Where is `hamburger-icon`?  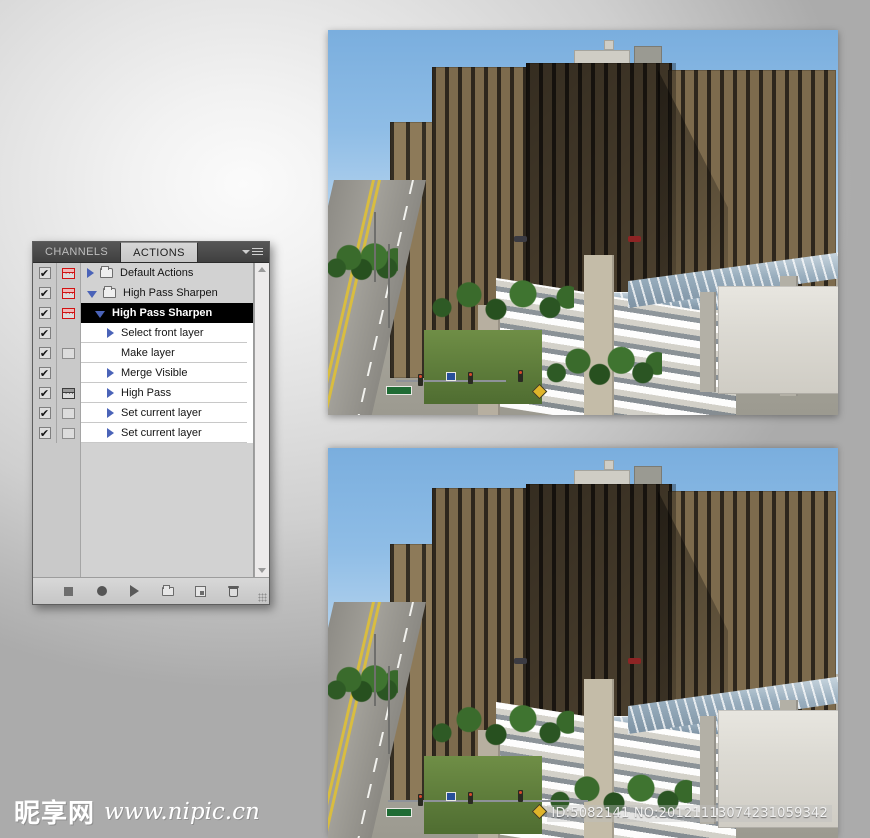 hamburger-icon is located at coordinates (257, 251).